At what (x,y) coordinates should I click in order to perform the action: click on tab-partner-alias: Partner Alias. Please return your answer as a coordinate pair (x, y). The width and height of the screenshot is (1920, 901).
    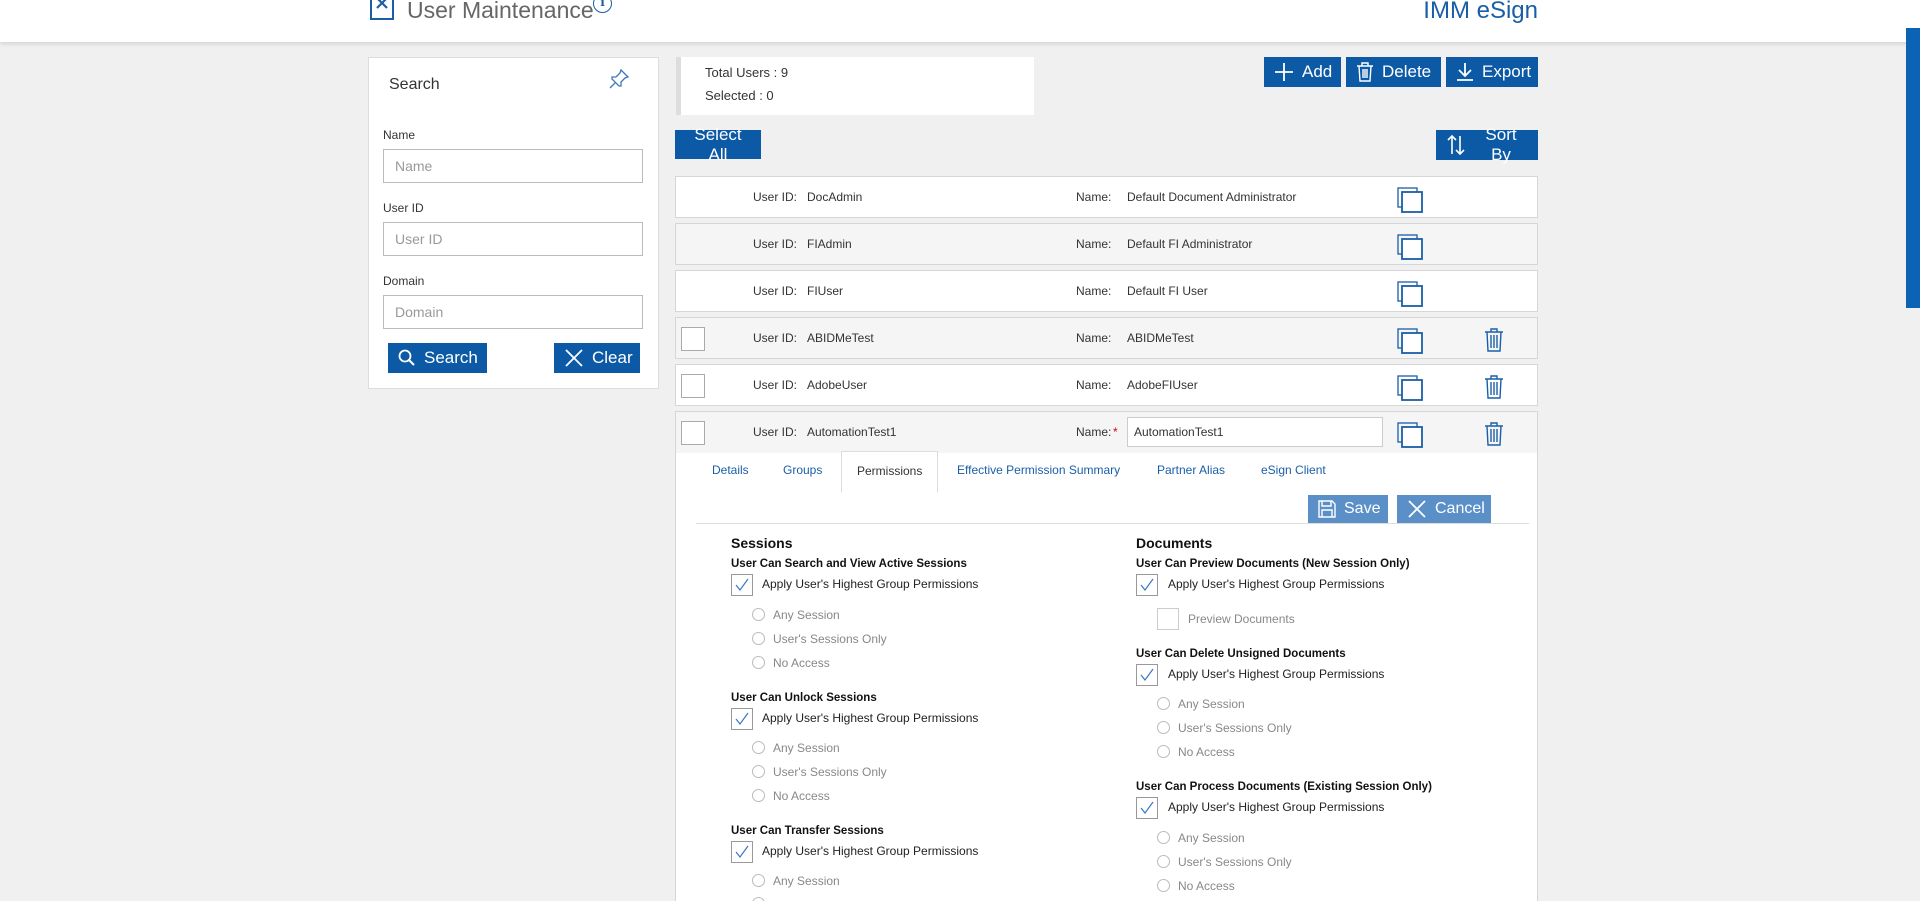
    Looking at the image, I should click on (1191, 470).